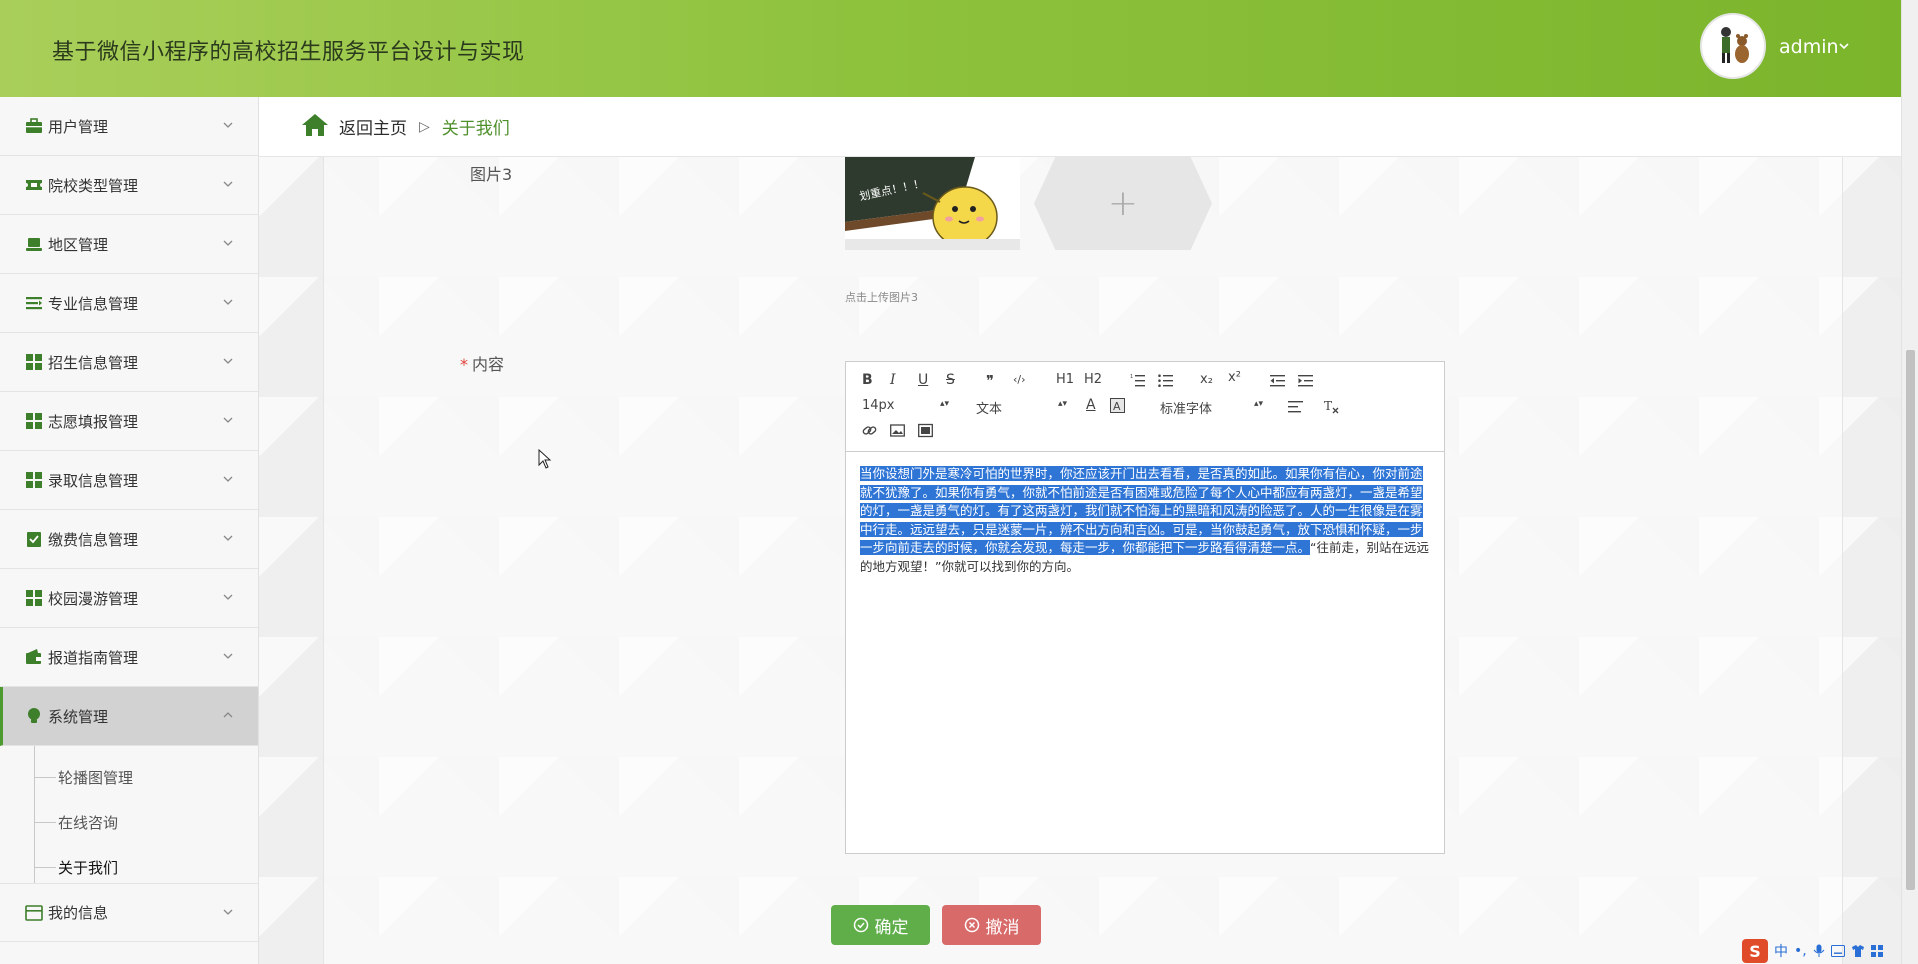  What do you see at coordinates (129, 362) in the screenshot?
I see `sidebar-item-admissions: 招生信息管理` at bounding box center [129, 362].